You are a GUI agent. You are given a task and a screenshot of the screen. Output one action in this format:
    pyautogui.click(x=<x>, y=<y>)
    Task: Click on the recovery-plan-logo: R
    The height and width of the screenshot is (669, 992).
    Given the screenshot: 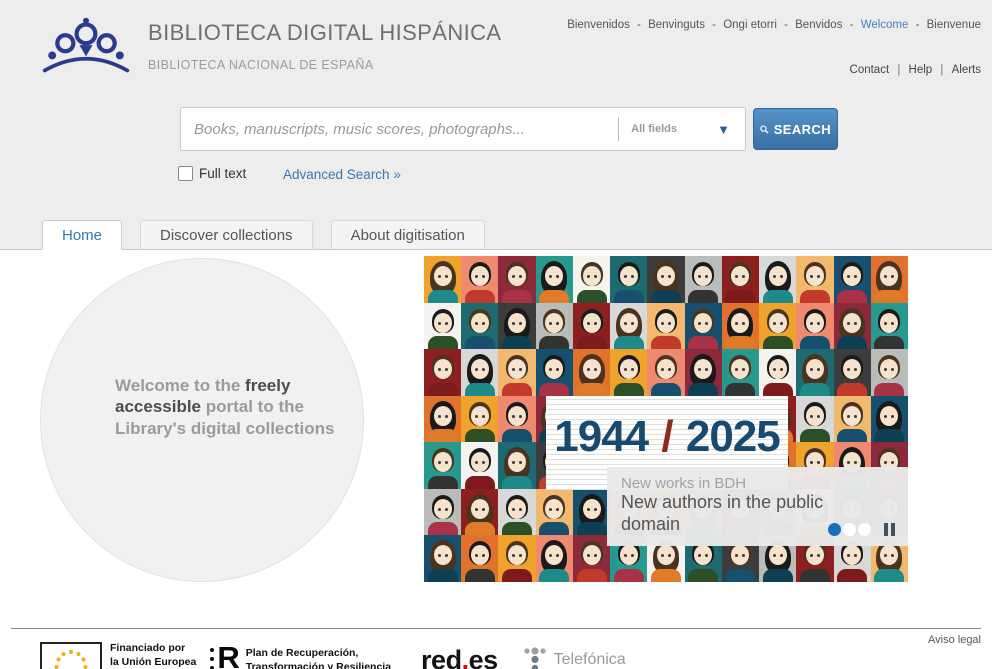 What is the action you would take?
    pyautogui.click(x=225, y=655)
    